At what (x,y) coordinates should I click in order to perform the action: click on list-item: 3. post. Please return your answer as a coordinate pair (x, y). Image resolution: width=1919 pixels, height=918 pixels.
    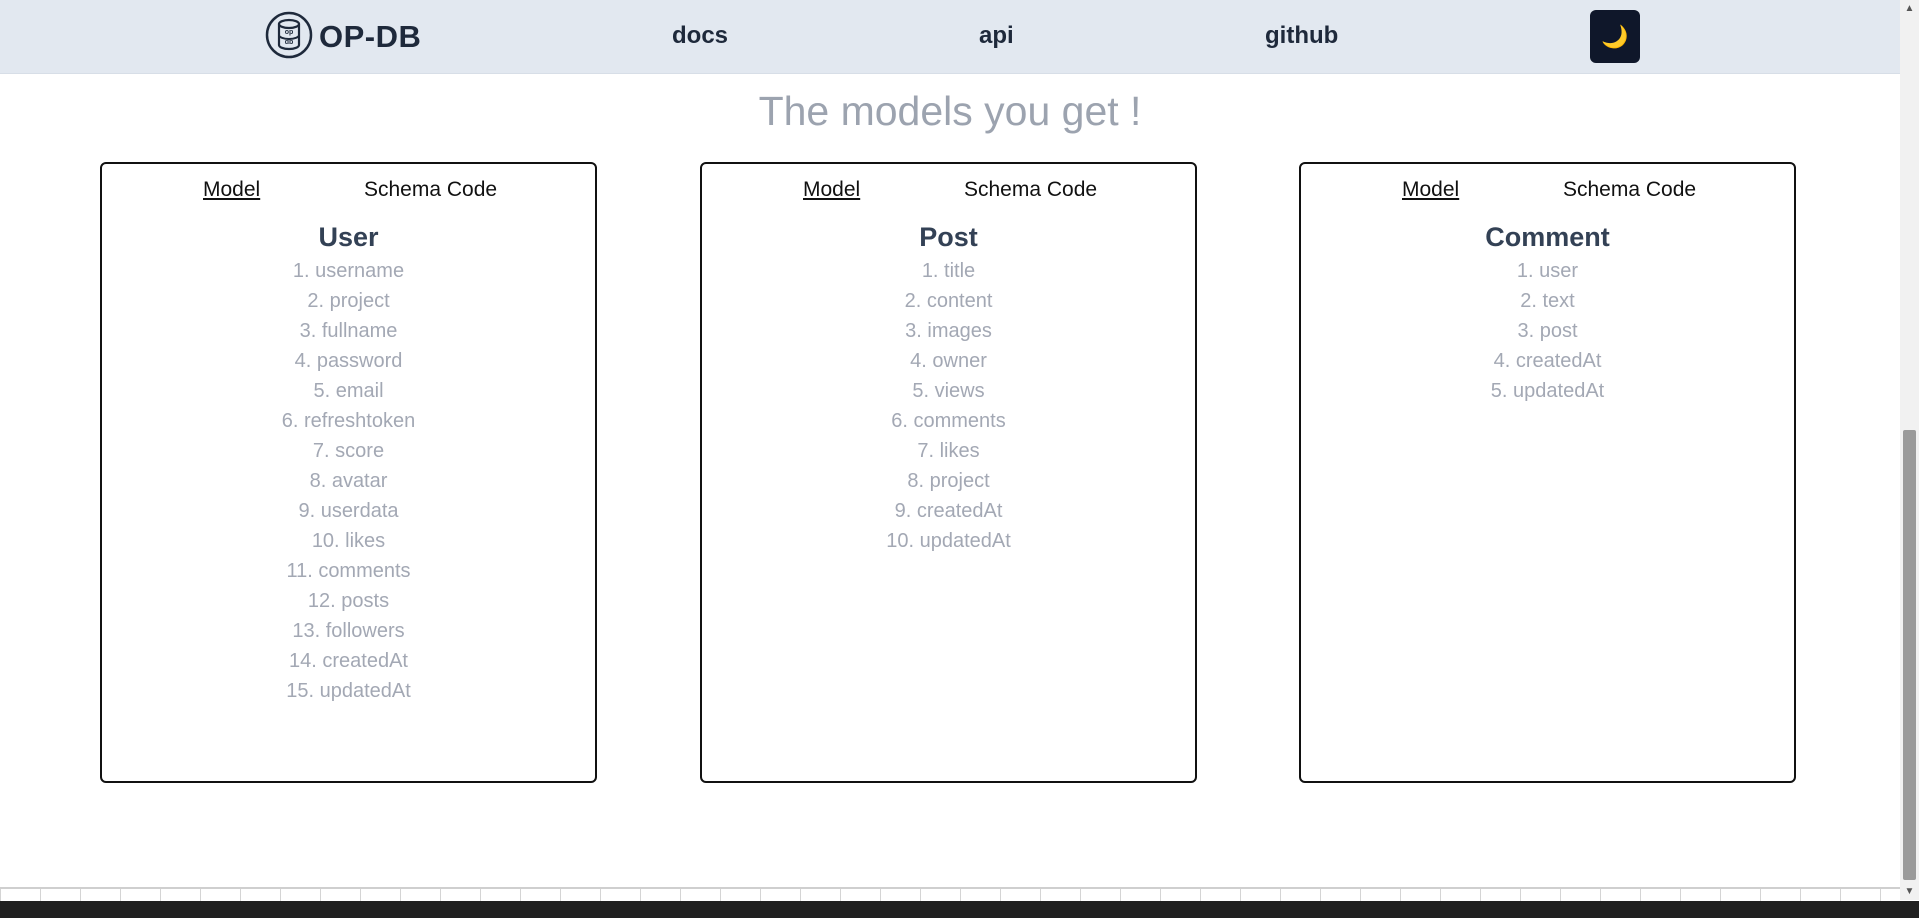
    Looking at the image, I should click on (1547, 331).